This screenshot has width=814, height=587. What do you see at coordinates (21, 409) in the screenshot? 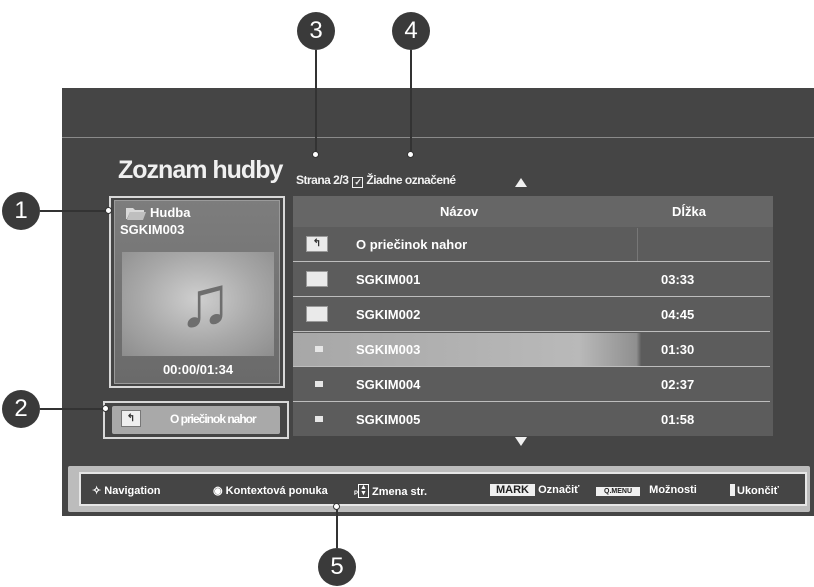
I see `callout-2: 2` at bounding box center [21, 409].